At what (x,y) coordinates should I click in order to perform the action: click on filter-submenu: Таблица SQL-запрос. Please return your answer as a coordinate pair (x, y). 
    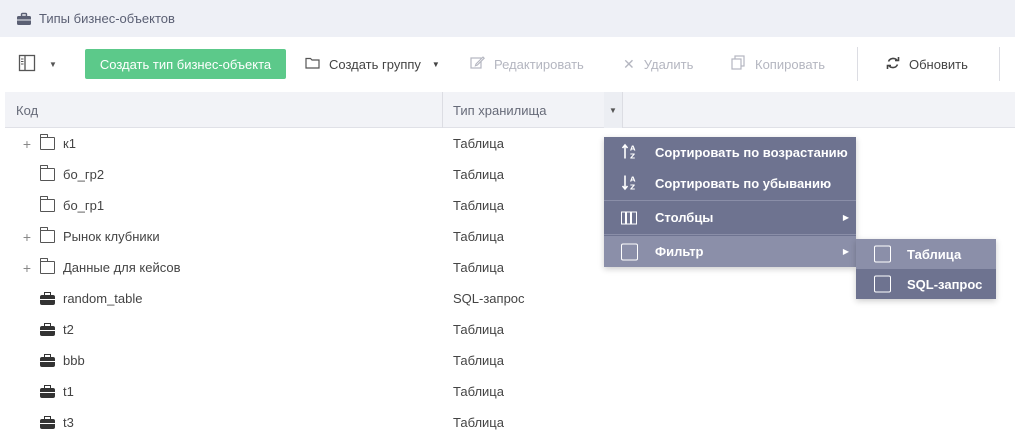
    Looking at the image, I should click on (926, 269).